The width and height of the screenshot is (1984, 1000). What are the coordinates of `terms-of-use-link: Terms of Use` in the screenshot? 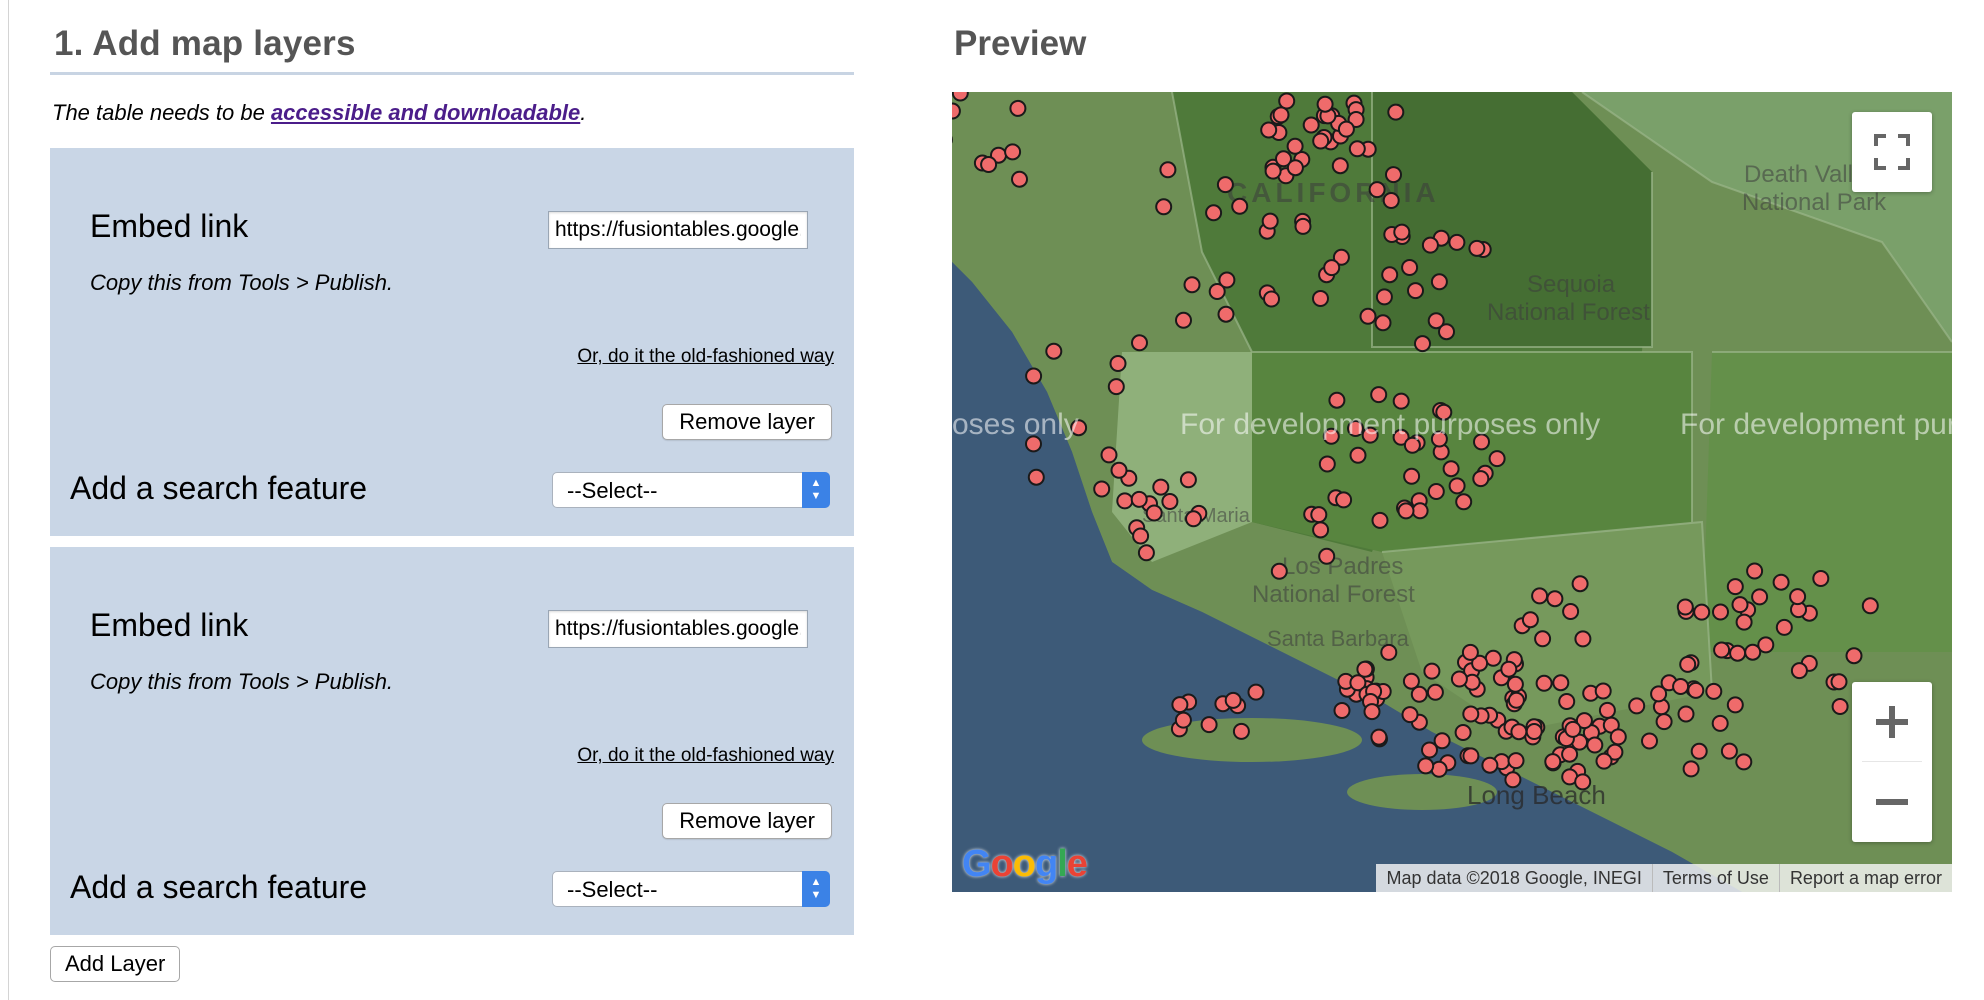 It's located at (1715, 878).